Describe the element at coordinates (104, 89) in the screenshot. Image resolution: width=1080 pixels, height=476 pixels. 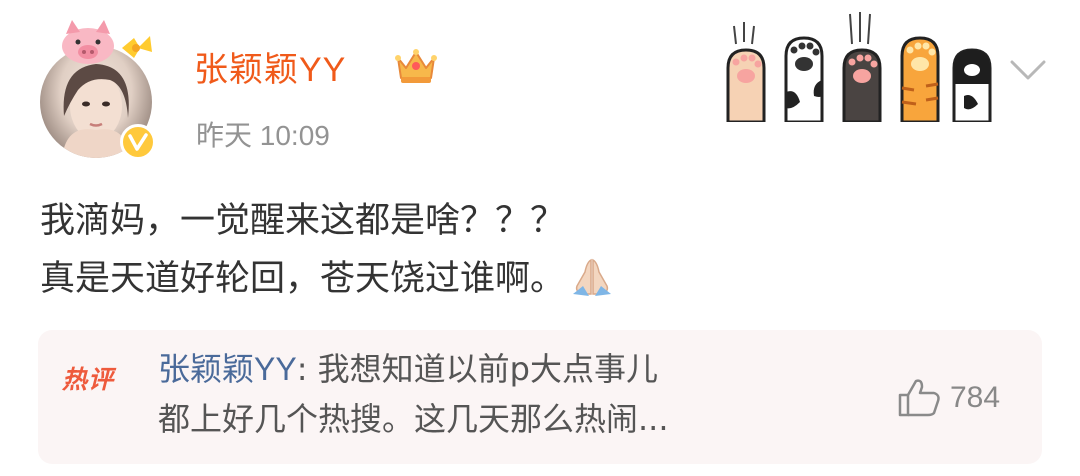
I see `author-avatar-group` at that location.